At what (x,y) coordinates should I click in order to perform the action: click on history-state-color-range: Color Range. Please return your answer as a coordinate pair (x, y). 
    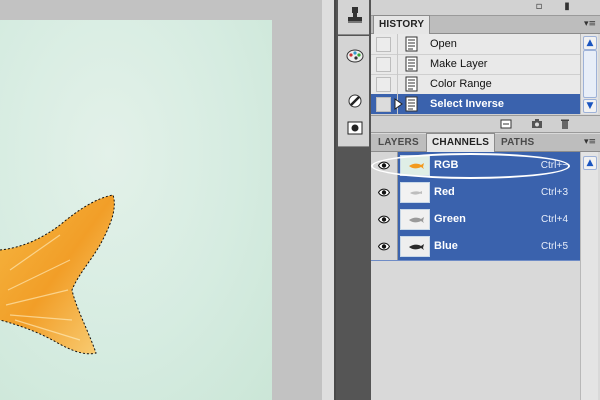
    Looking at the image, I should click on (475, 84).